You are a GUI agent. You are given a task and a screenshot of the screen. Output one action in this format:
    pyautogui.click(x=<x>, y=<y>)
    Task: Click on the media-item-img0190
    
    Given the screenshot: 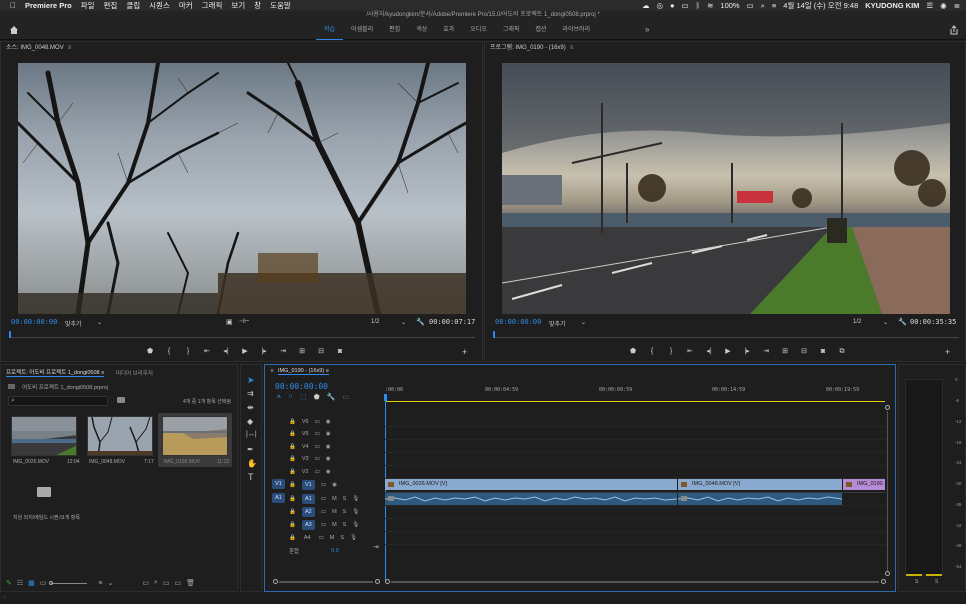 What is the action you would take?
    pyautogui.click(x=195, y=436)
    